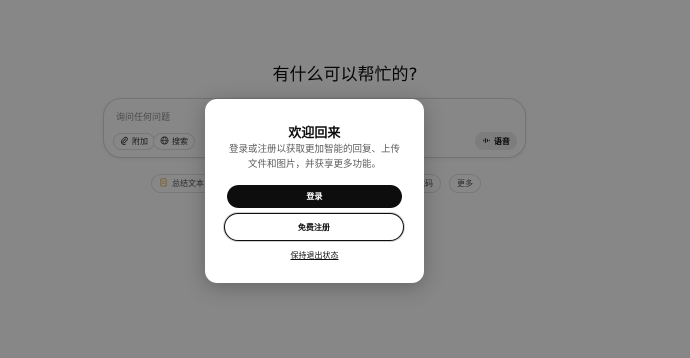  Describe the element at coordinates (314, 227) in the screenshot. I see `signup-button: 免费注册` at that location.